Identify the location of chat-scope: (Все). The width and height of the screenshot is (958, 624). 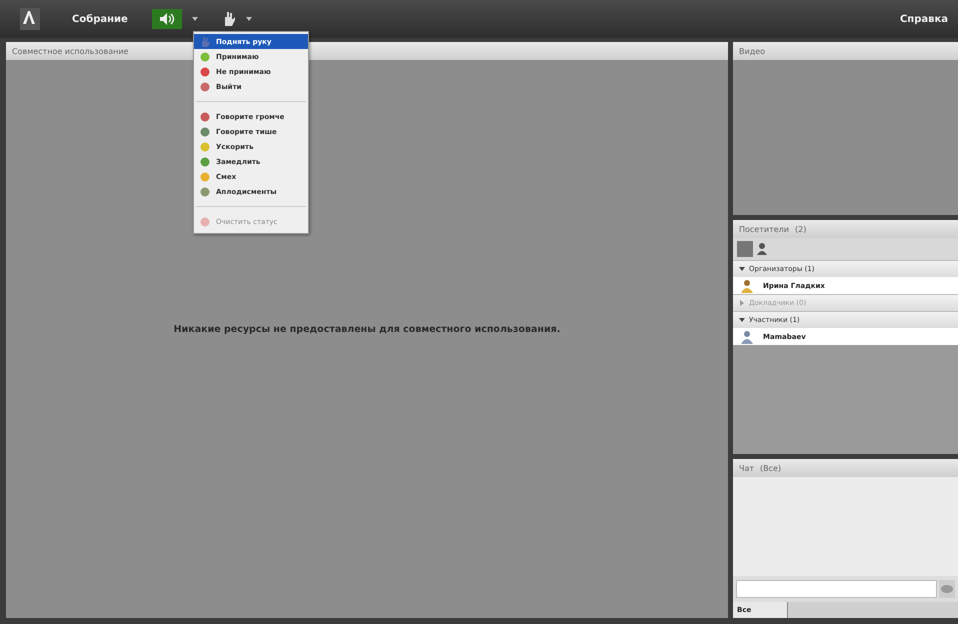
(771, 468).